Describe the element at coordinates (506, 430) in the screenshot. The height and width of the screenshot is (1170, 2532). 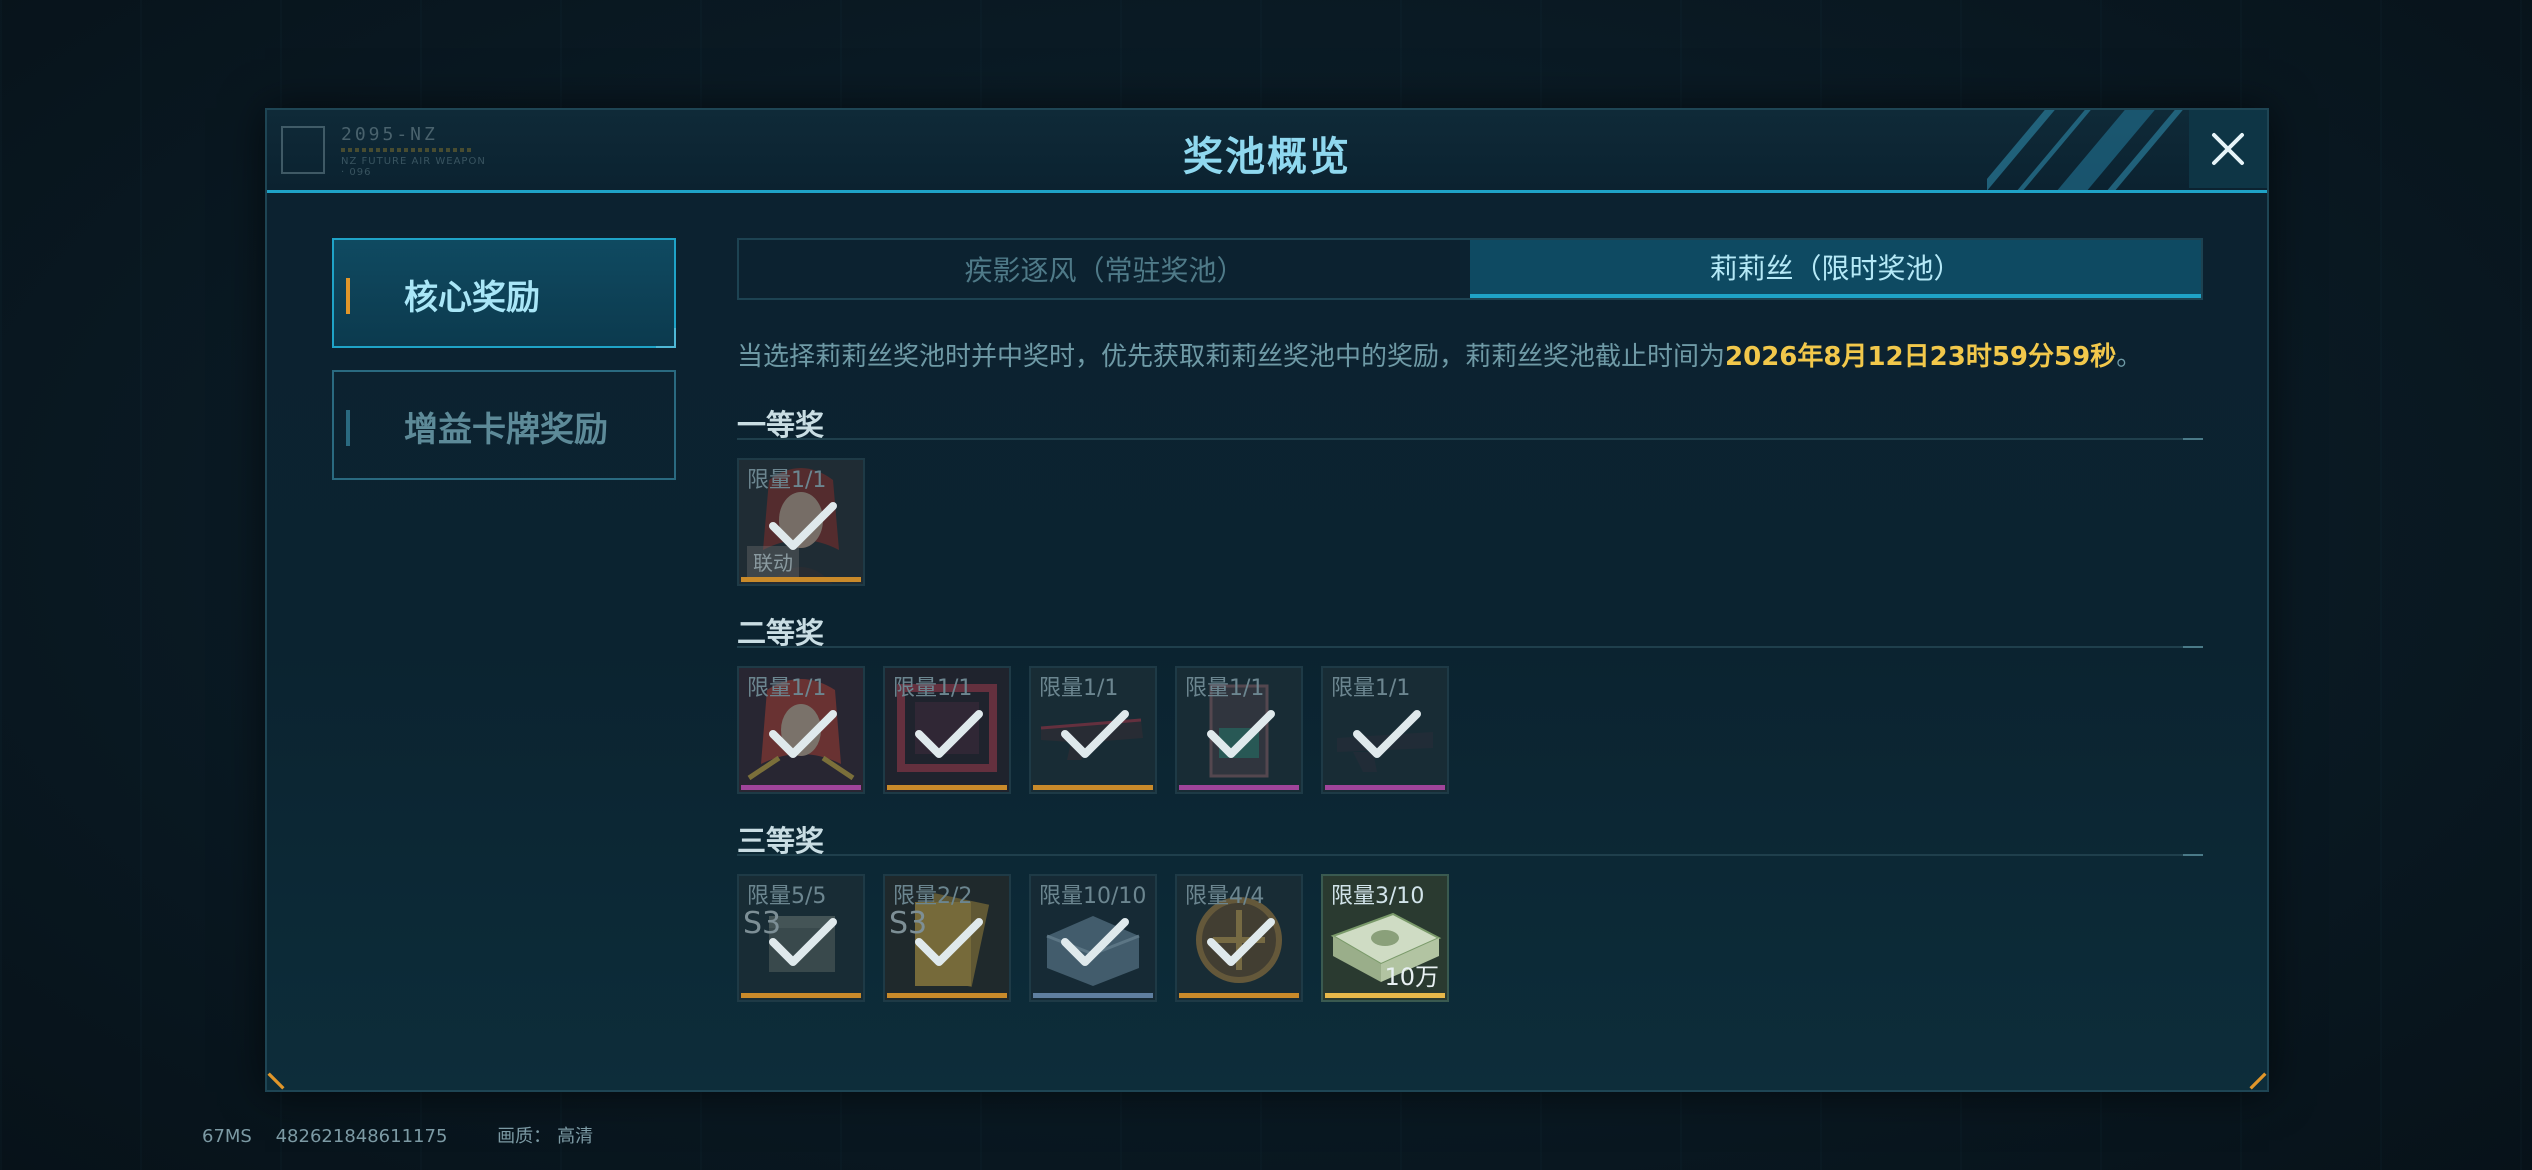
I see `nav-label: 增益卡牌奖励` at that location.